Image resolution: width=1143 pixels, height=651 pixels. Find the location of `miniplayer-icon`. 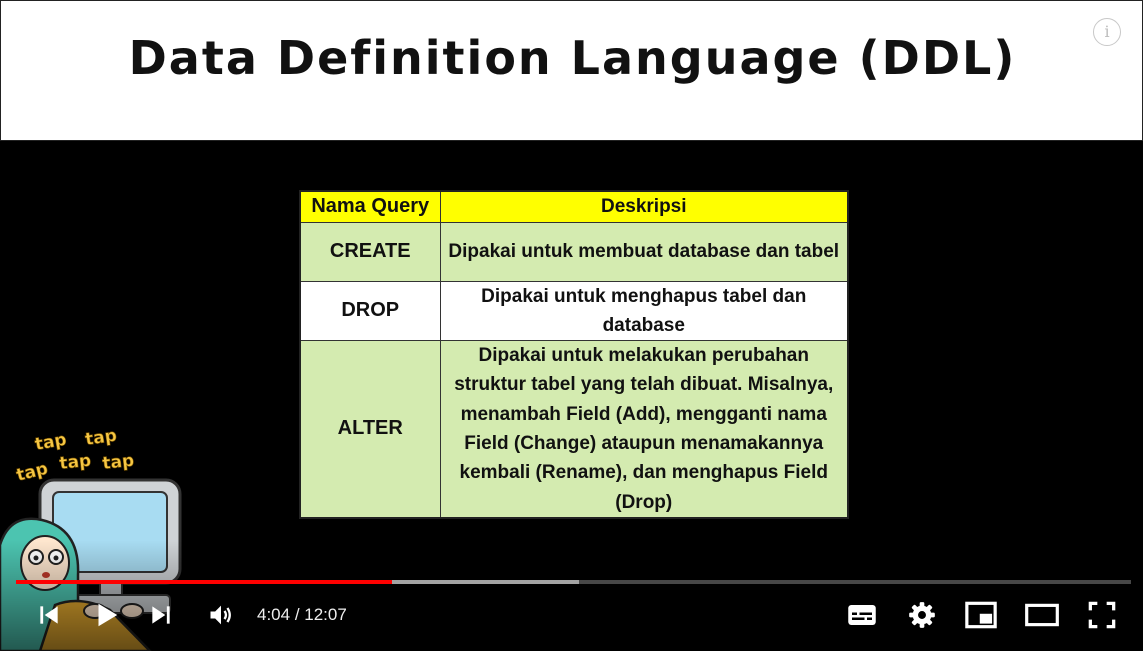

miniplayer-icon is located at coordinates (981, 615).